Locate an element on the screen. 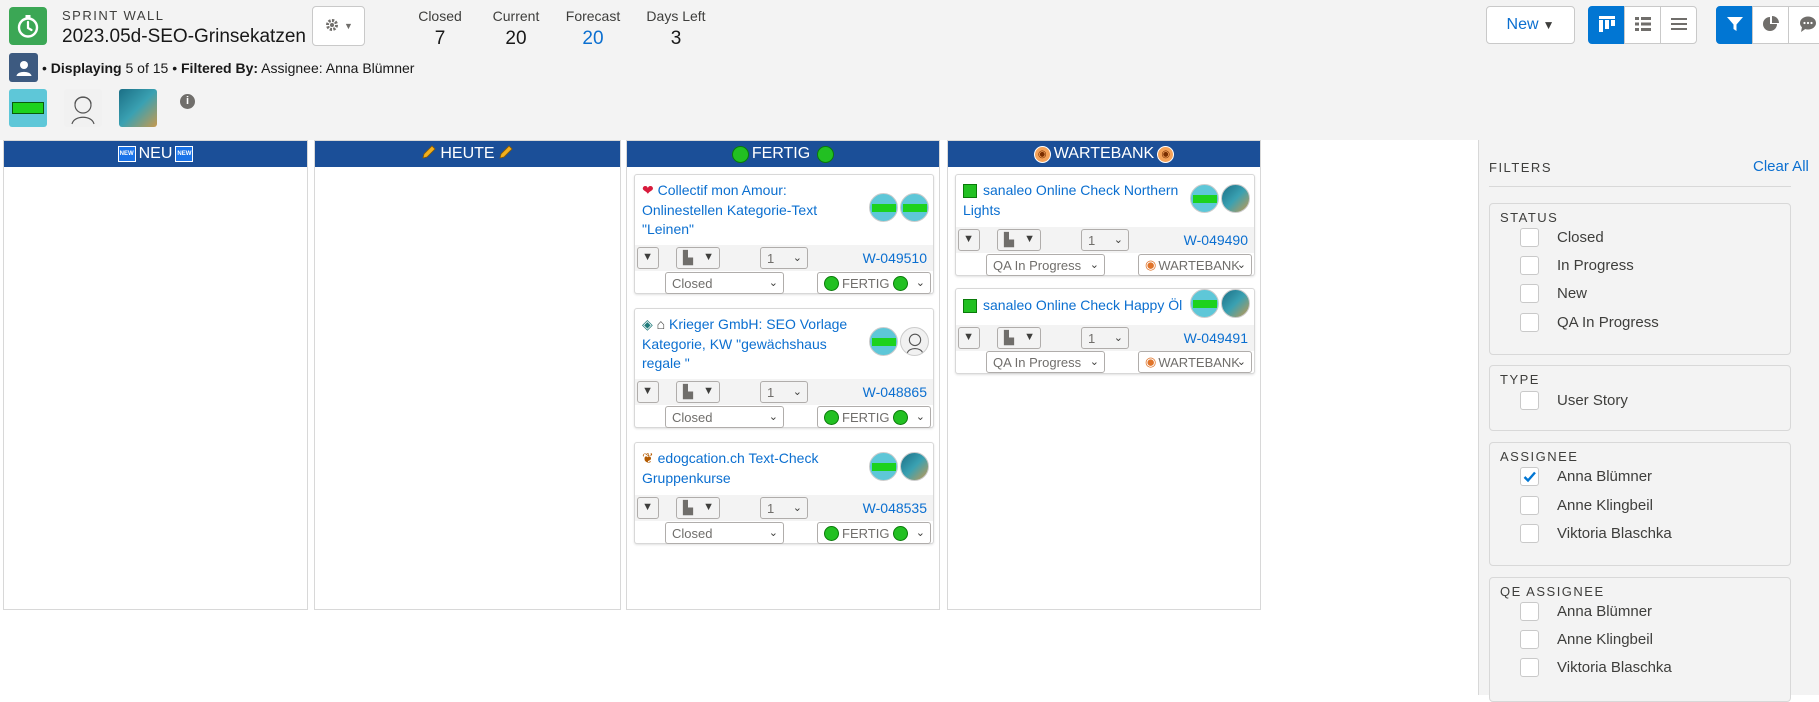 The height and width of the screenshot is (702, 1819). board-view-button is located at coordinates (1606, 25).